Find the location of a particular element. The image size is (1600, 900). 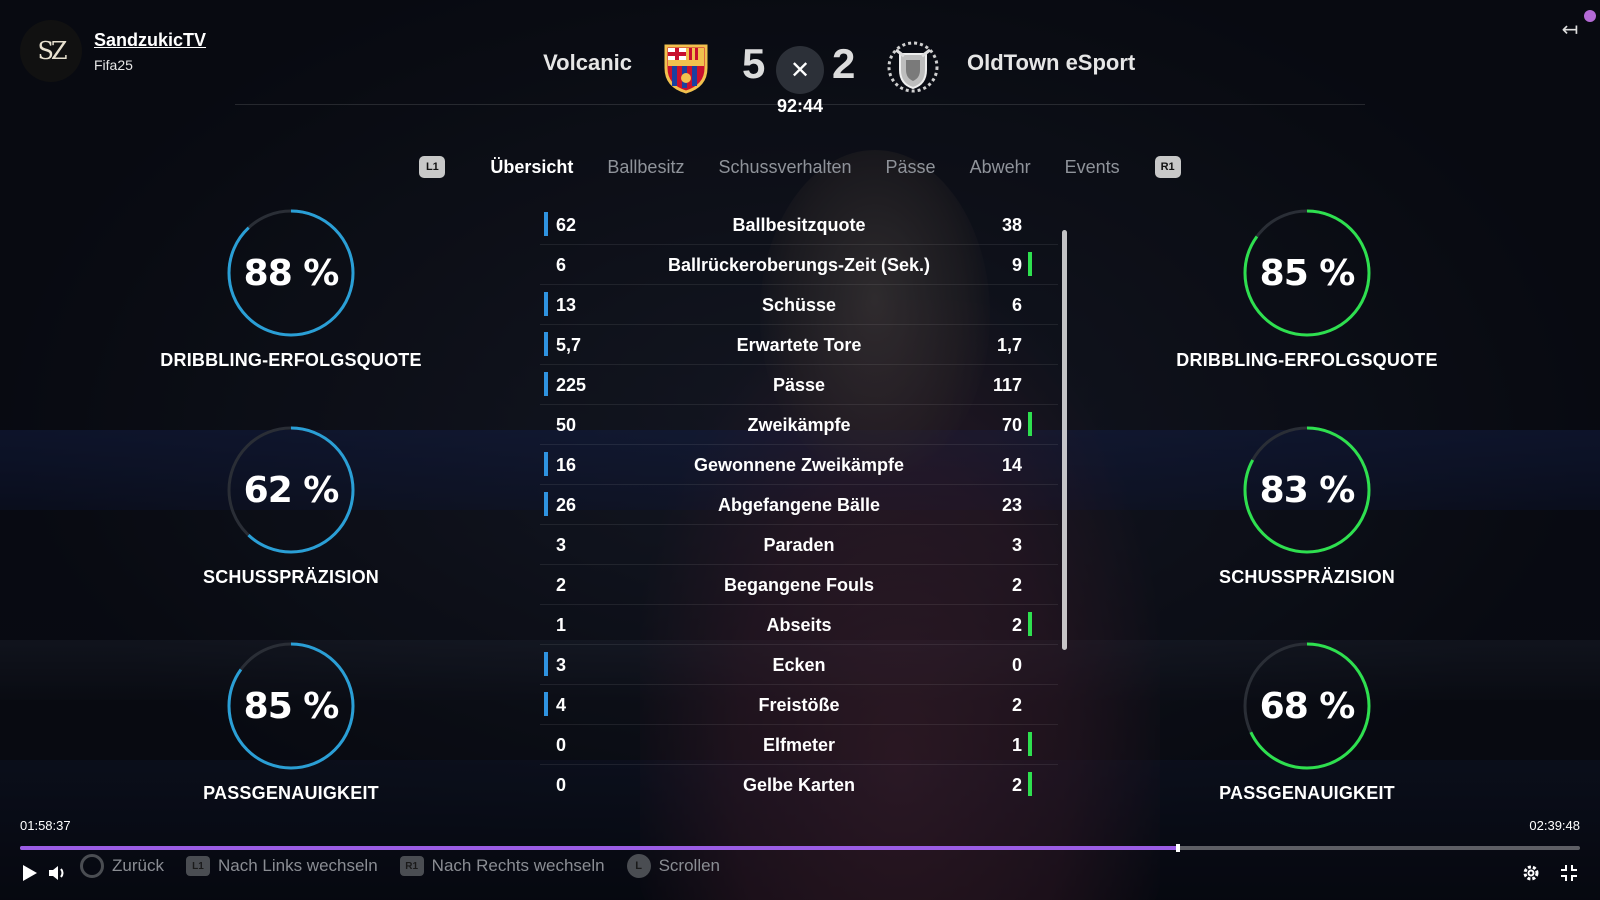

header-divider is located at coordinates (800, 104).